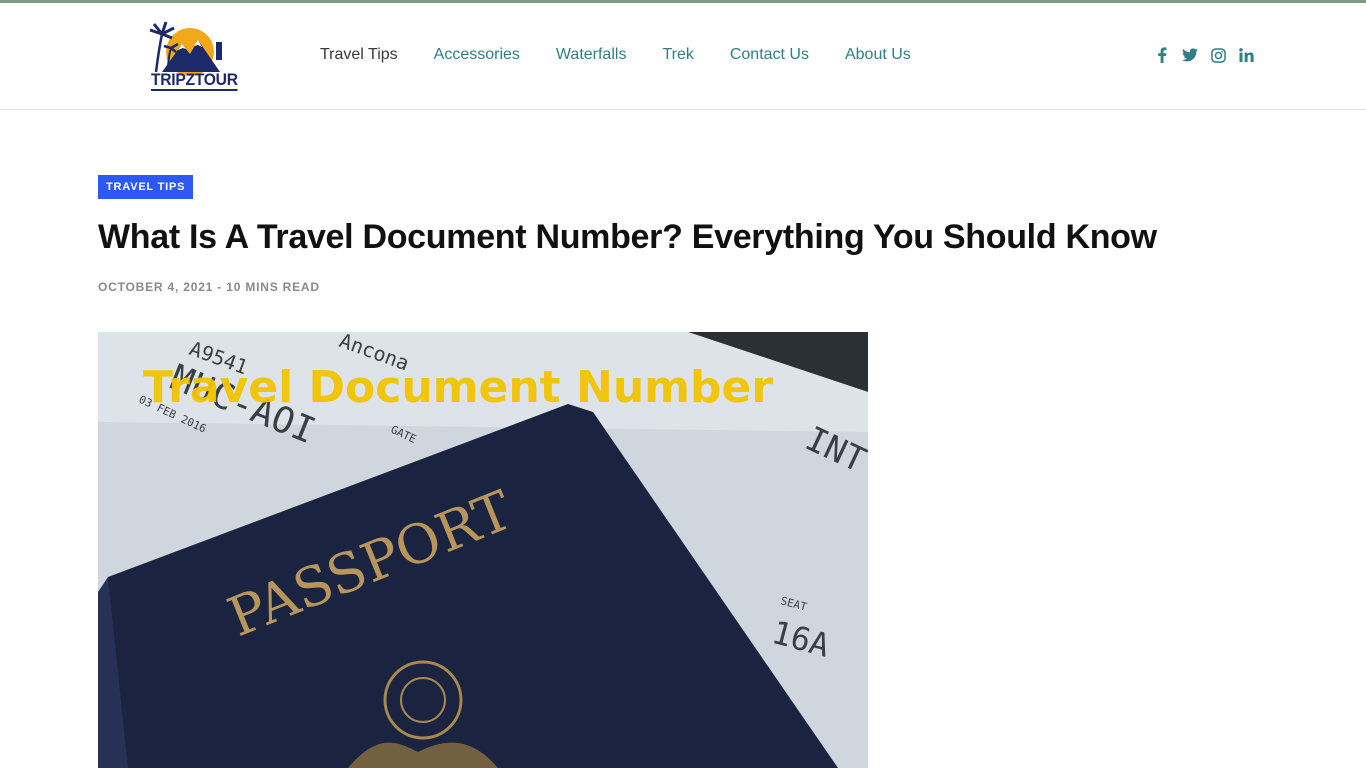 The height and width of the screenshot is (768, 1366). I want to click on social-links, so click(1204, 55).